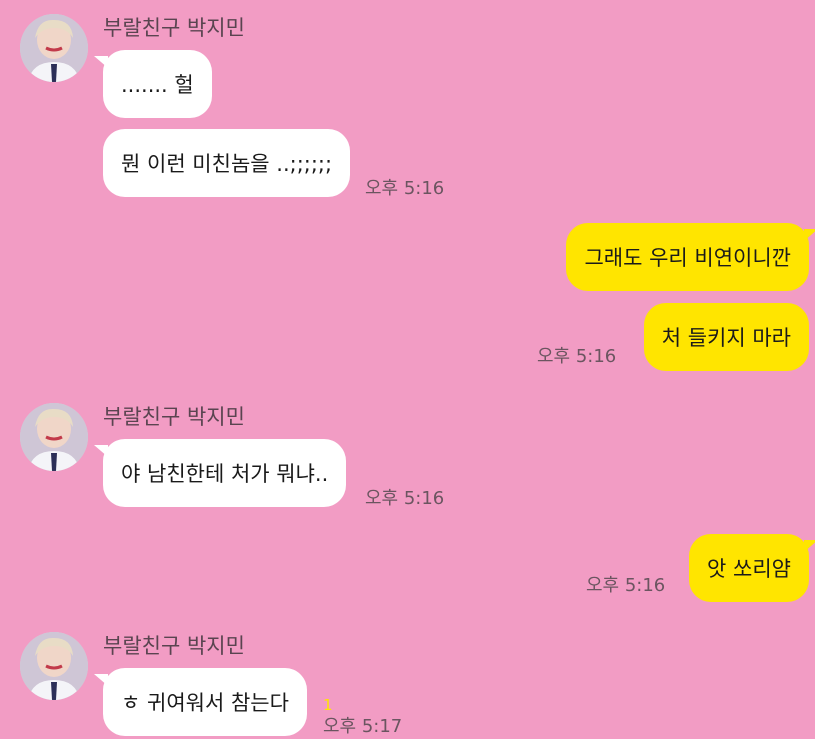 The height and width of the screenshot is (739, 815). I want to click on message-bubble: ....... 헐, so click(153, 84).